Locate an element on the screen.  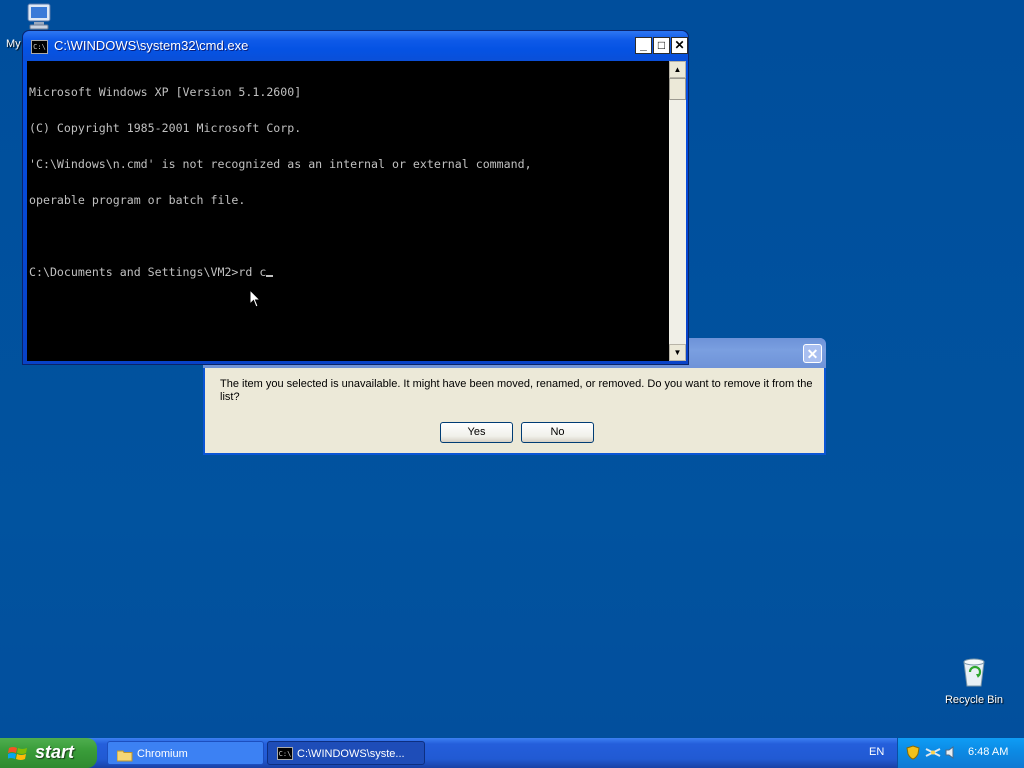
recycle-bin-icon is located at coordinates (974, 672).